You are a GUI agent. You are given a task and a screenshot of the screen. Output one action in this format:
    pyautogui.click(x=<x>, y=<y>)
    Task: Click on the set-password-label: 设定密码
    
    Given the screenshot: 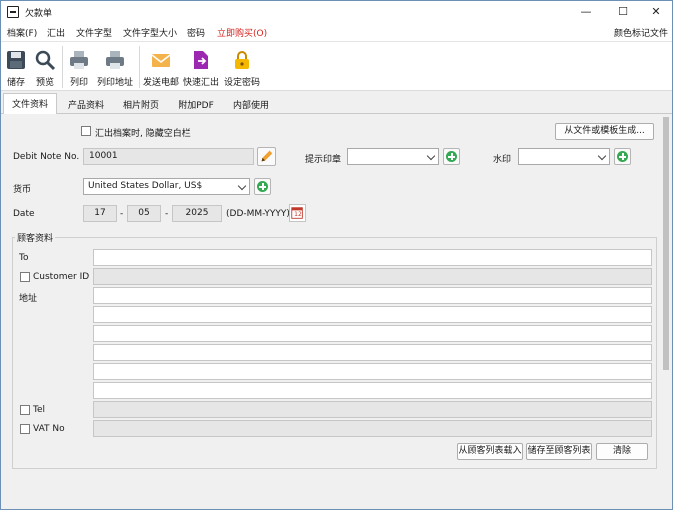 What is the action you would take?
    pyautogui.click(x=241, y=83)
    